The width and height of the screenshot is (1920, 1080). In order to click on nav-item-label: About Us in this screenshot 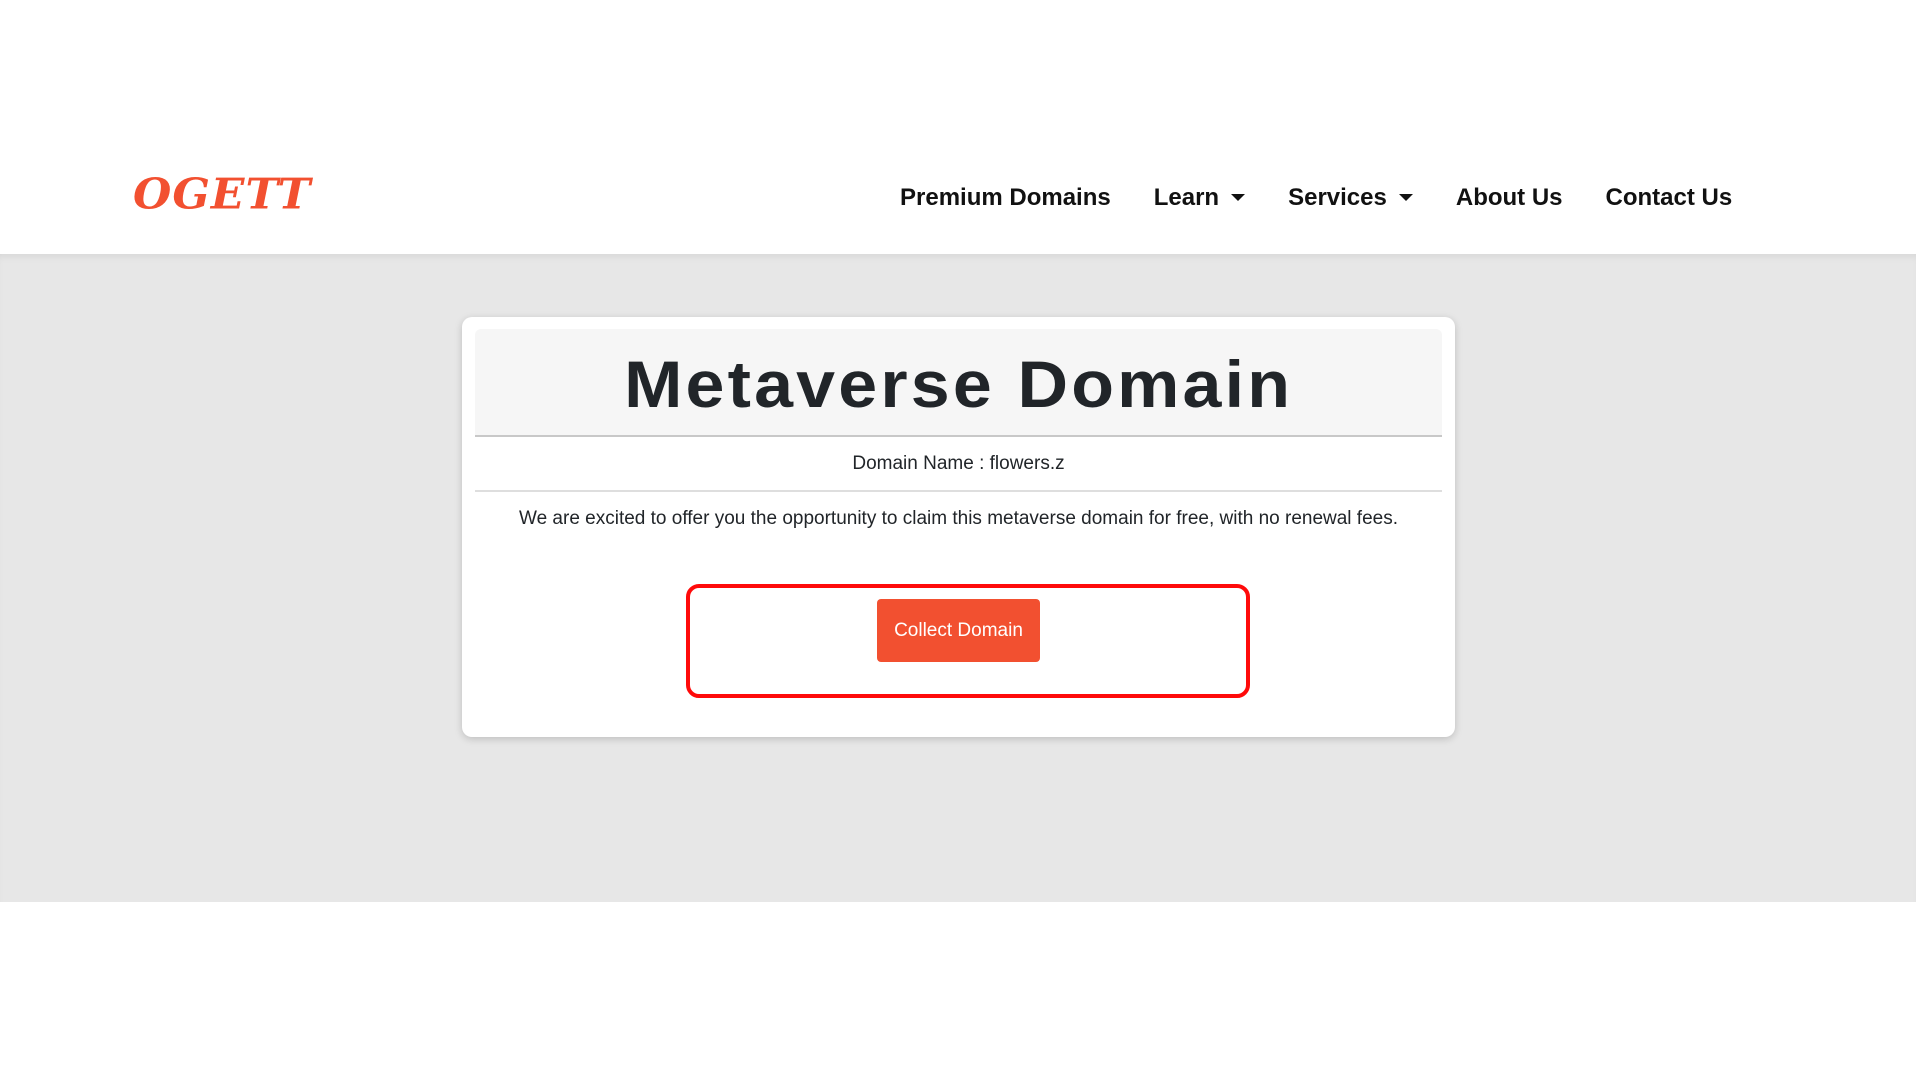, I will do `click(1509, 197)`.